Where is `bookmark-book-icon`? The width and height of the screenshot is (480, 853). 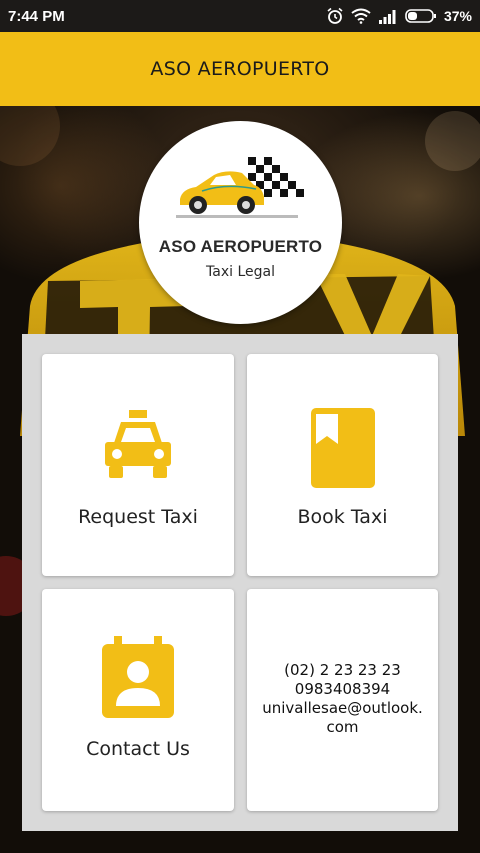 bookmark-book-icon is located at coordinates (342, 448).